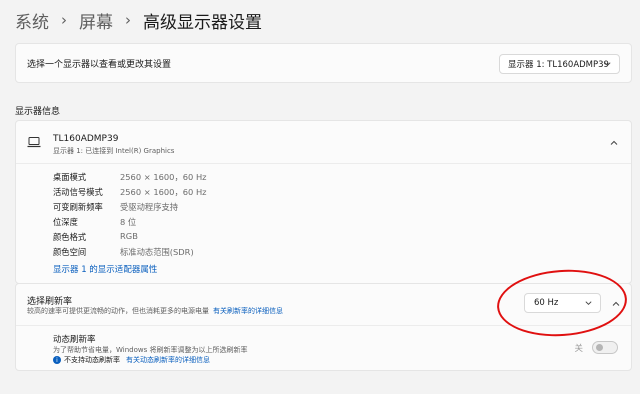 The image size is (640, 394). I want to click on monitor-select-card: 选择一个显示器以查看或更改其设置 显示器 1: TL160ADMP39, so click(323, 63).